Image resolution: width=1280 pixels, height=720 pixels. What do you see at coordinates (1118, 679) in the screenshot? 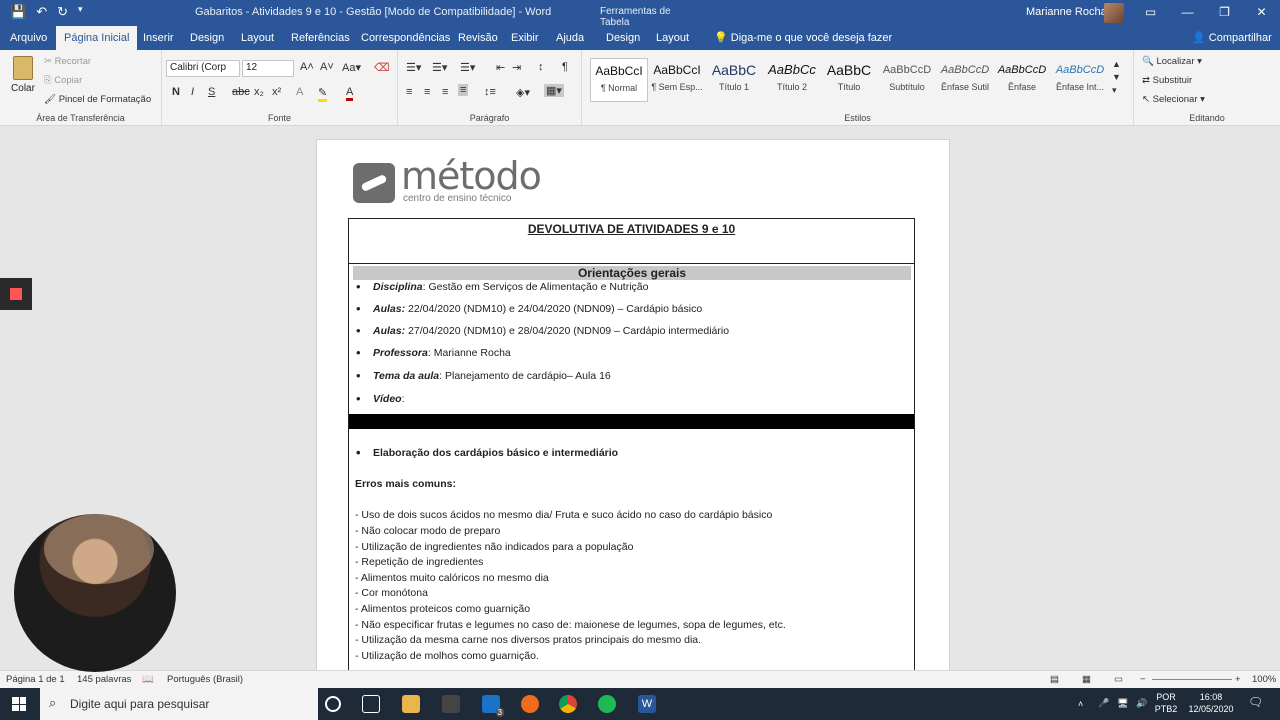
I see `web-layout-icon: ▭` at bounding box center [1118, 679].